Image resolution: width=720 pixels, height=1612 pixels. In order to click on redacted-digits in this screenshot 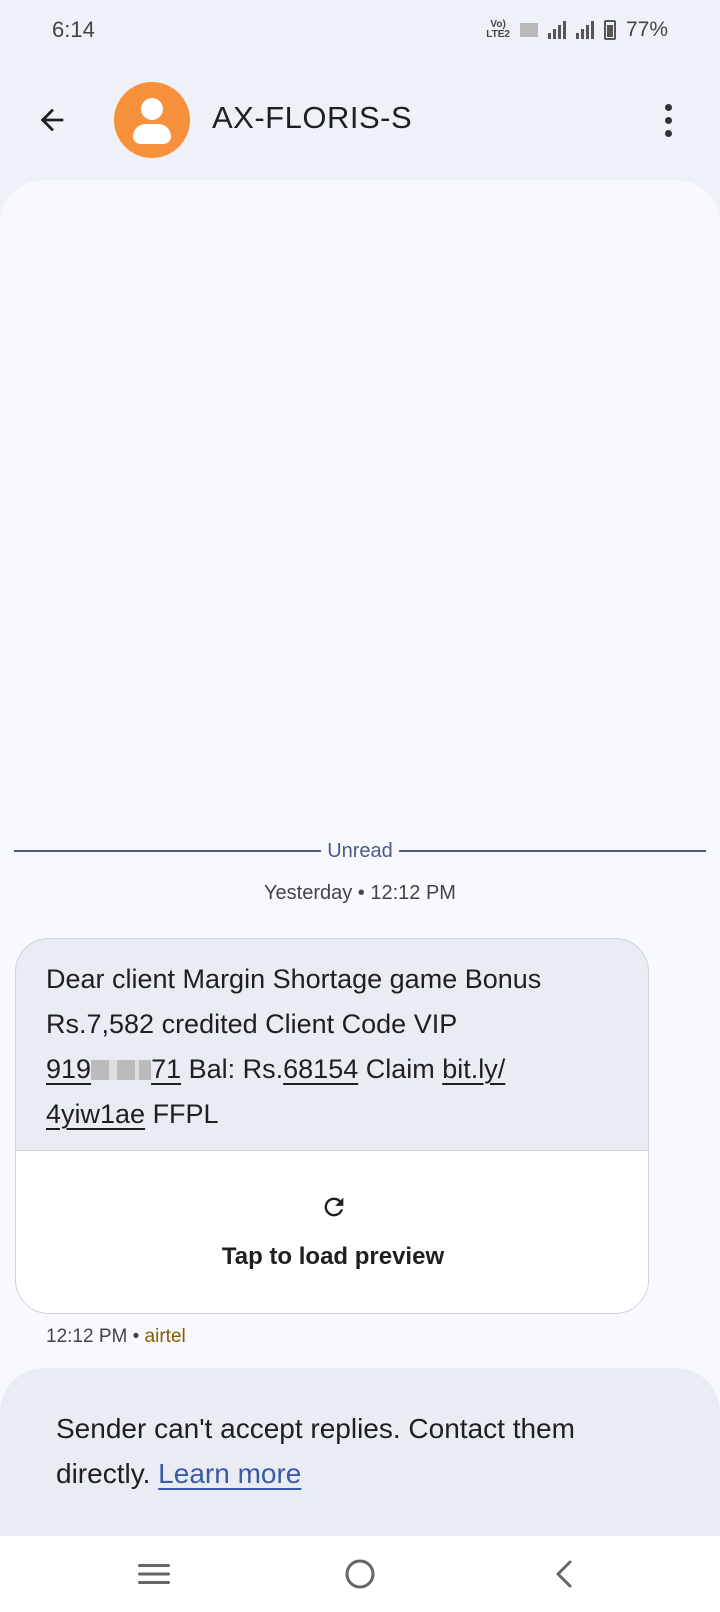, I will do `click(121, 1070)`.